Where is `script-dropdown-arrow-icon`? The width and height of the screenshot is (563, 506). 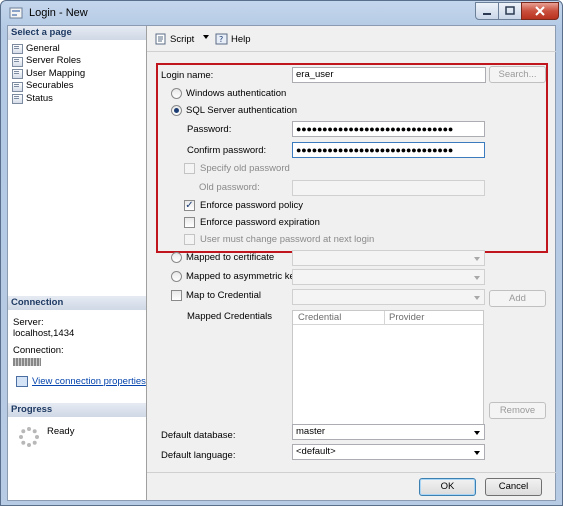 script-dropdown-arrow-icon is located at coordinates (206, 37).